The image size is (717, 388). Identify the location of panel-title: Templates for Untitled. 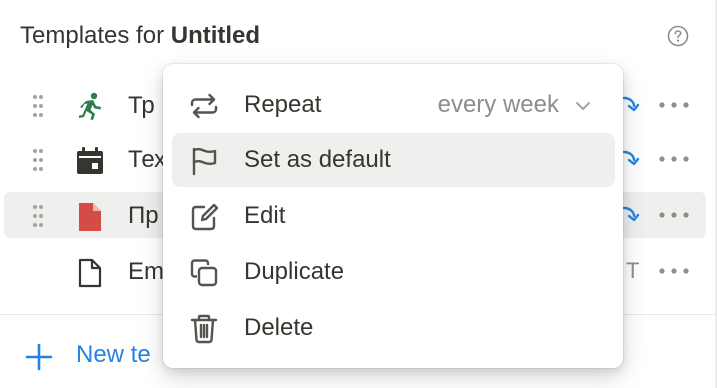
(140, 36).